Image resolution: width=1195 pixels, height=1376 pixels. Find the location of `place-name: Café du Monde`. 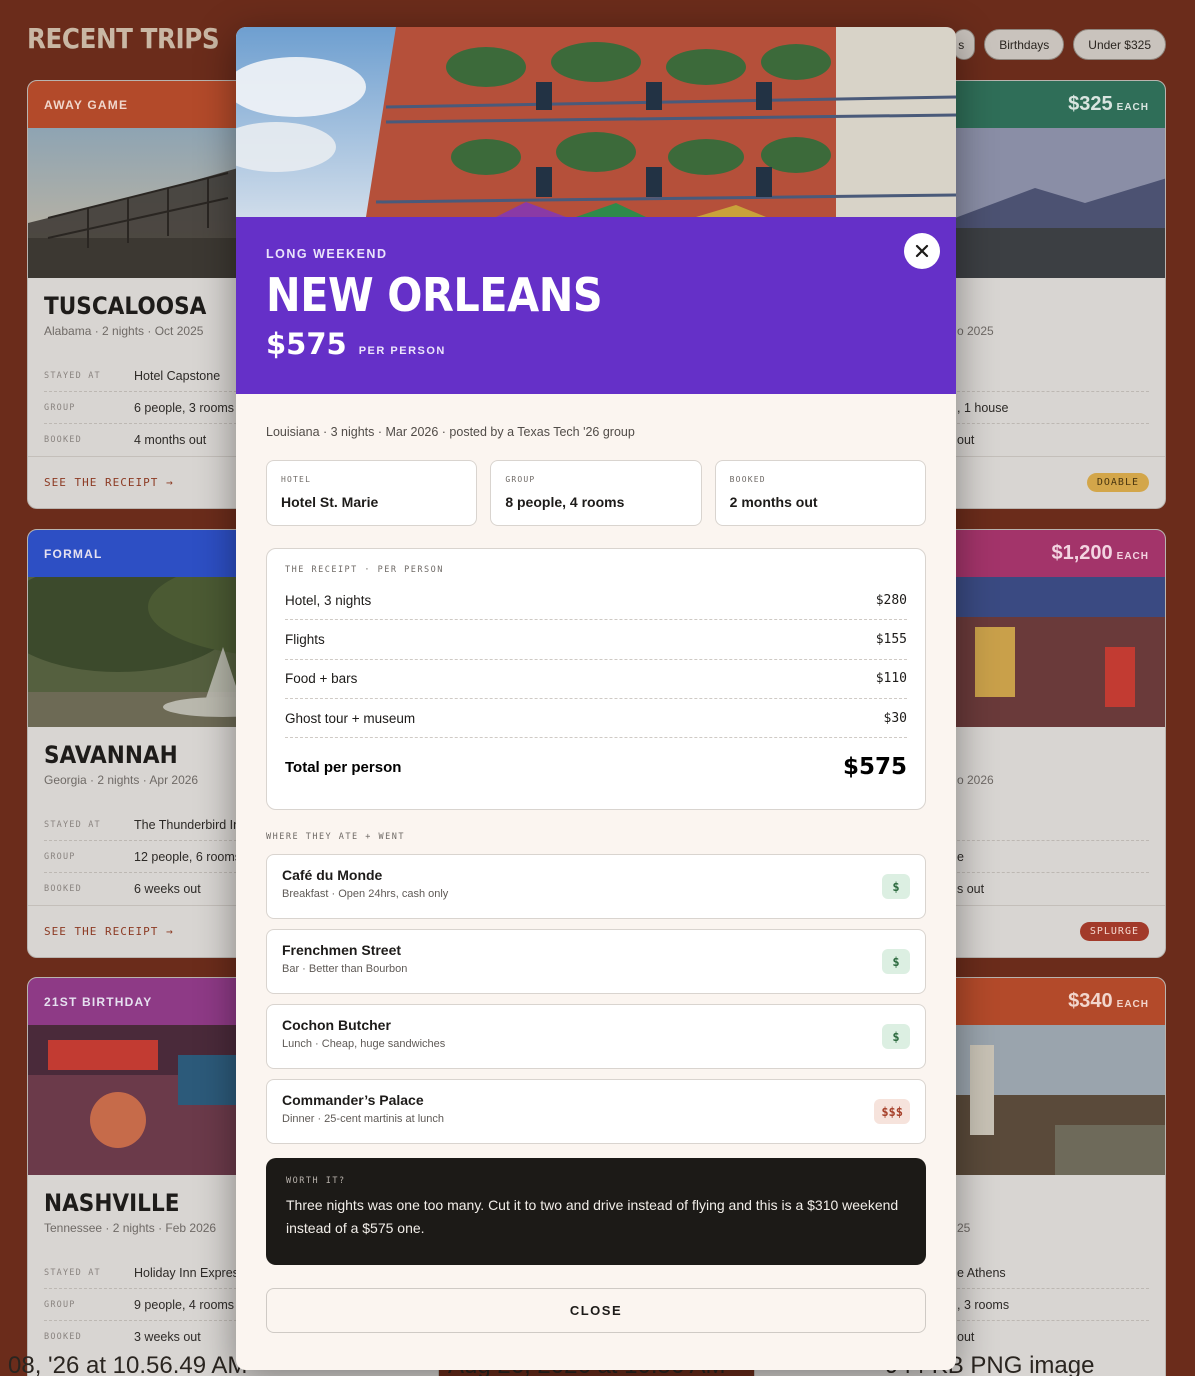

place-name: Café du Monde is located at coordinates (332, 875).